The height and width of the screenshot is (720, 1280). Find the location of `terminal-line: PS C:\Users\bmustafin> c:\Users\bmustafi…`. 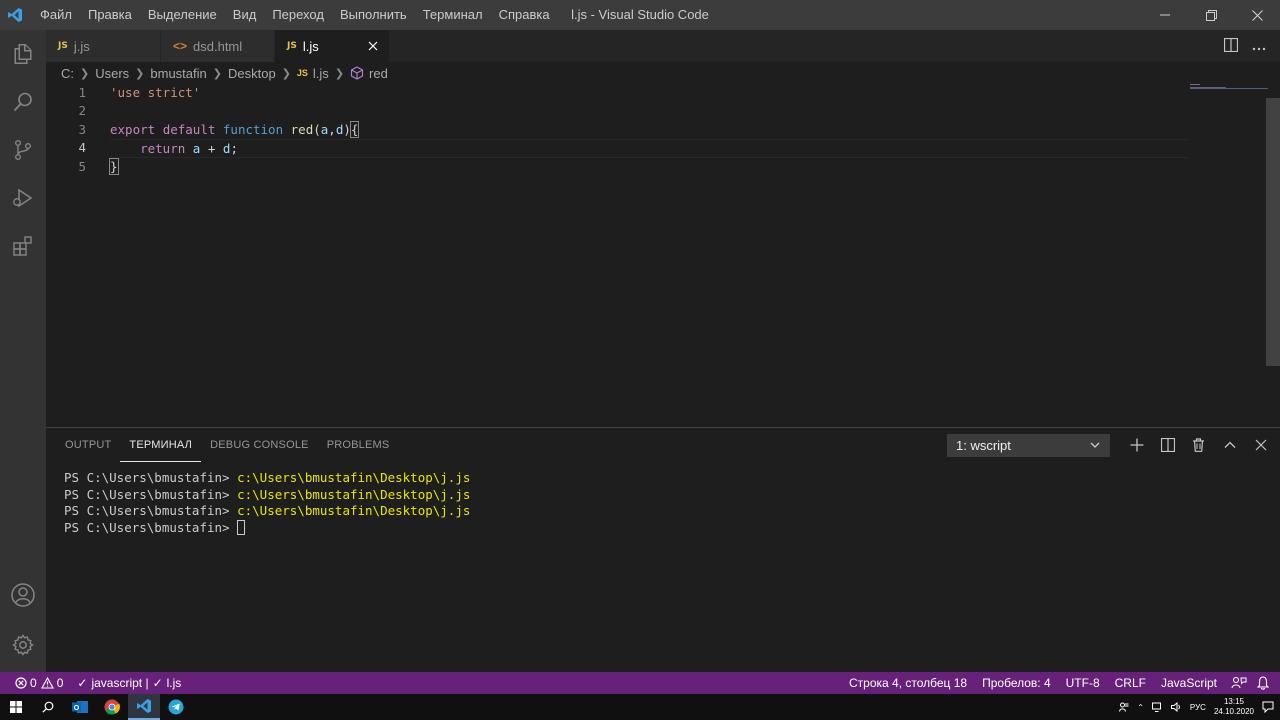

terminal-line: PS C:\Users\bmustafin> c:\Users\bmustafi… is located at coordinates (267, 478).